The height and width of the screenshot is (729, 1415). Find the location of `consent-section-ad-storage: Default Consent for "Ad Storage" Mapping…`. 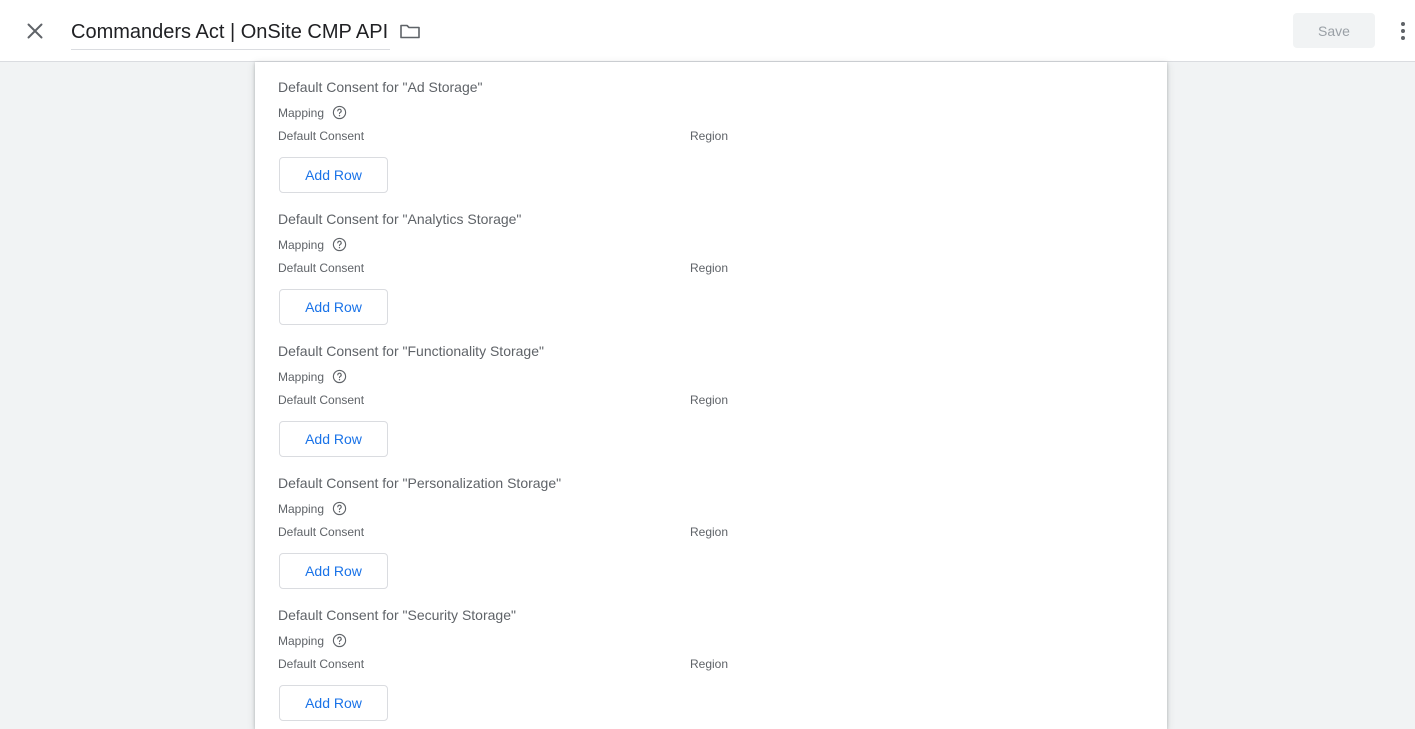

consent-section-ad-storage: Default Consent for "Ad Storage" Mapping… is located at coordinates (711, 128).